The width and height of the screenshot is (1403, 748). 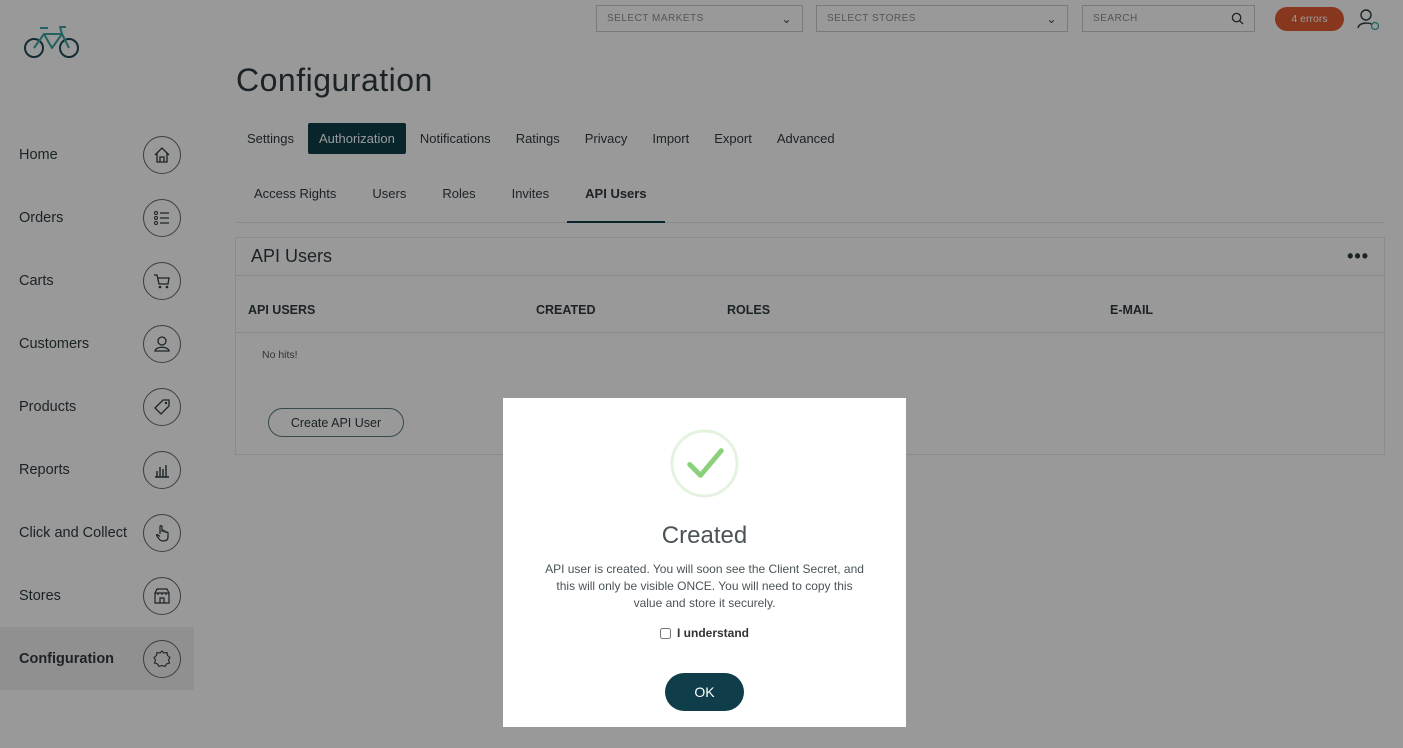 What do you see at coordinates (712, 633) in the screenshot?
I see `understand-label: I understand` at bounding box center [712, 633].